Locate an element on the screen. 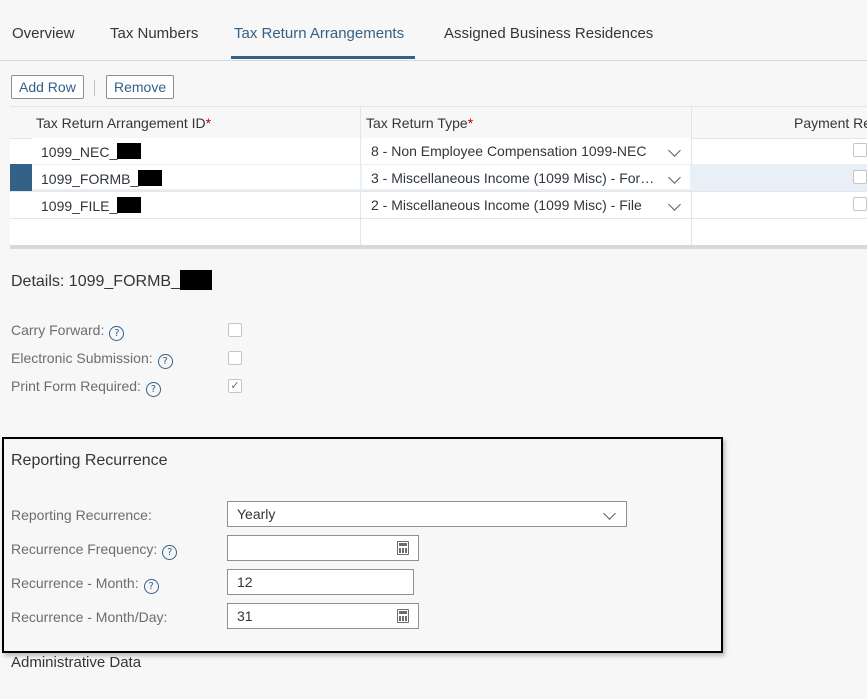 The image size is (867, 699). carry-forward-checkbox is located at coordinates (235, 330).